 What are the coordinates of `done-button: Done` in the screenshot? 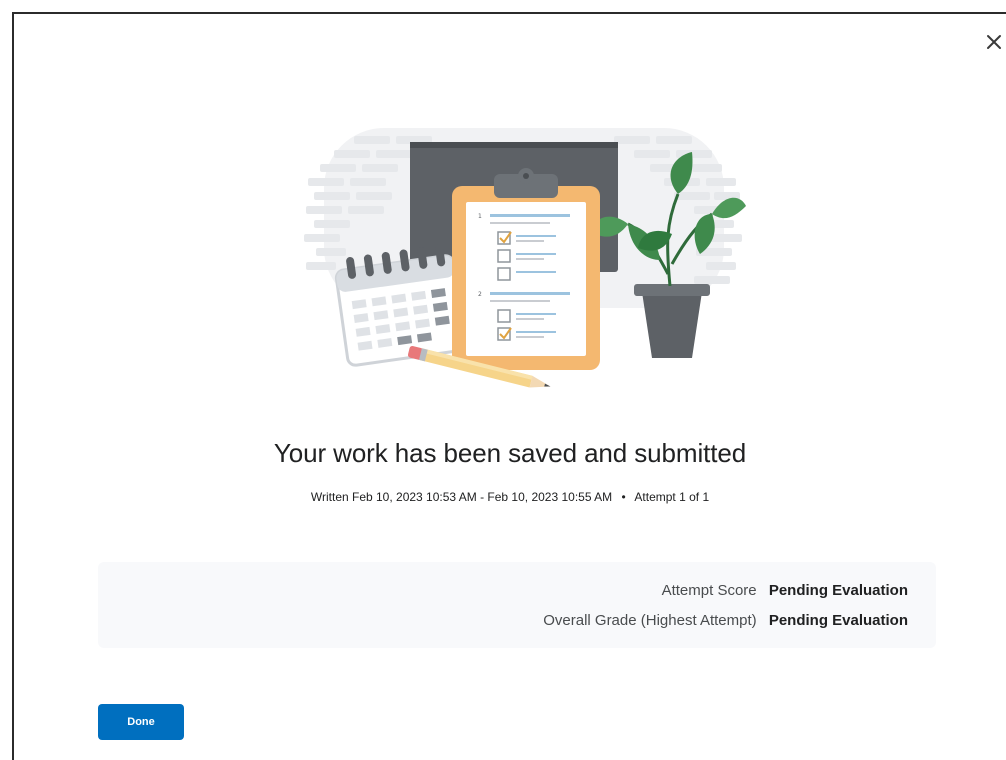 It's located at (141, 722).